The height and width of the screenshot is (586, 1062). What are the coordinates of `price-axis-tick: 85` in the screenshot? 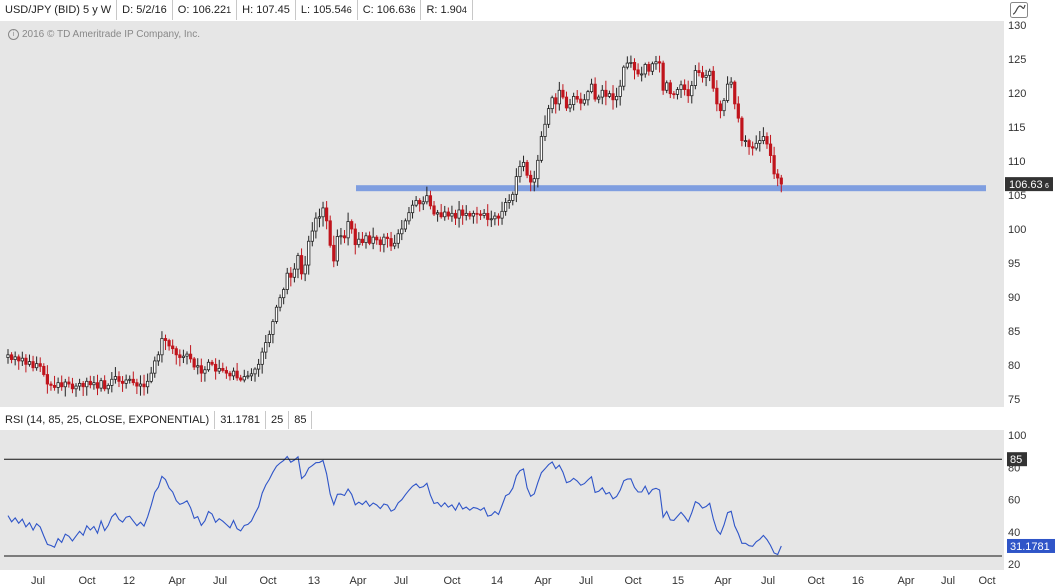 It's located at (1014, 332).